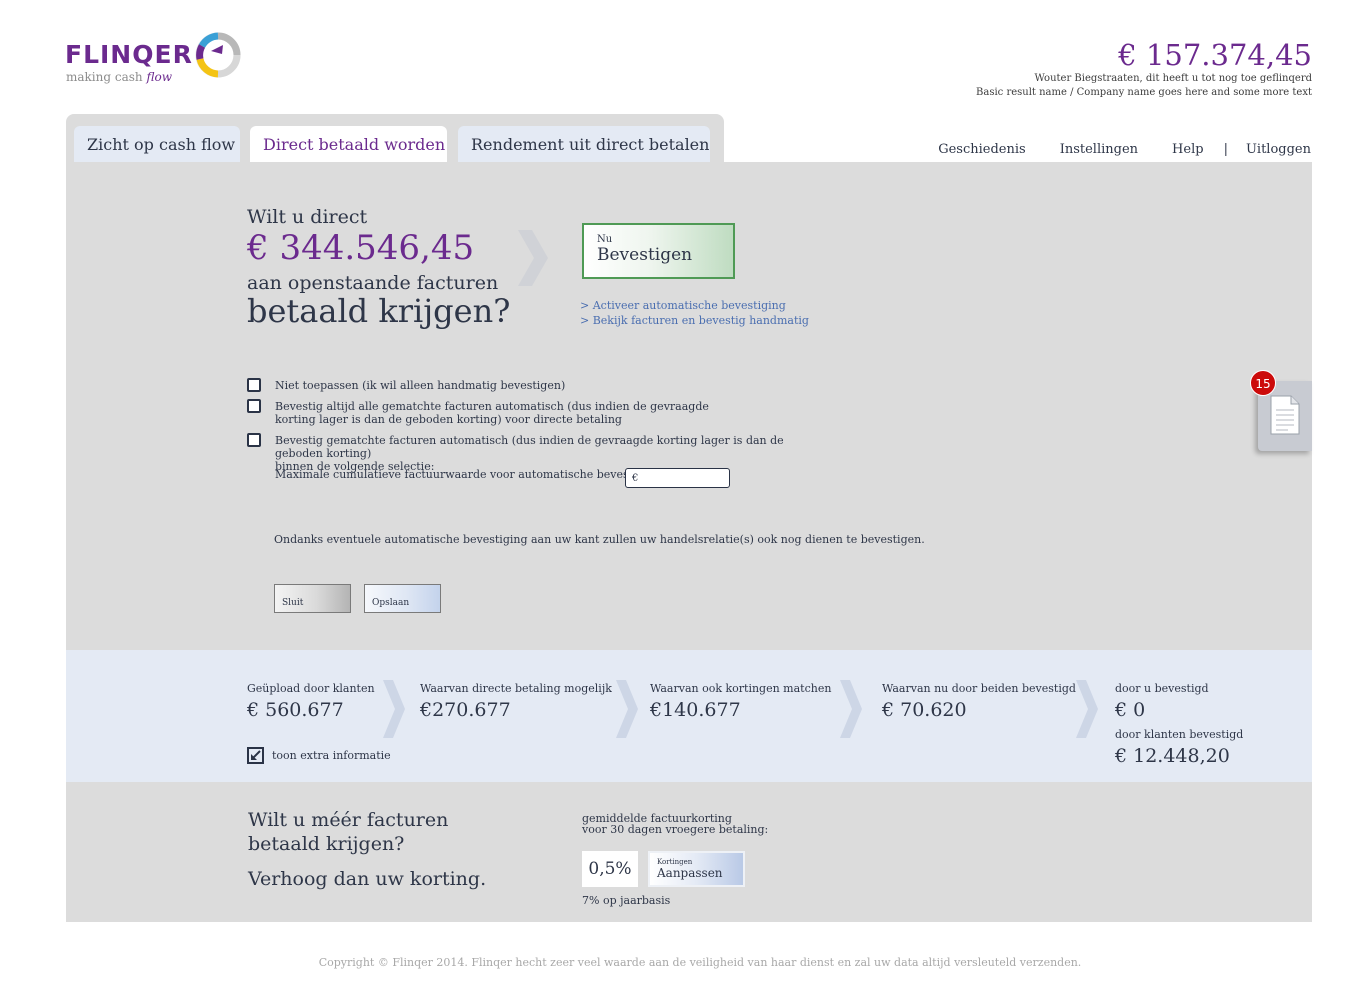 This screenshot has width=1366, height=1000. I want to click on nav-logout: Uitloggen, so click(1278, 149).